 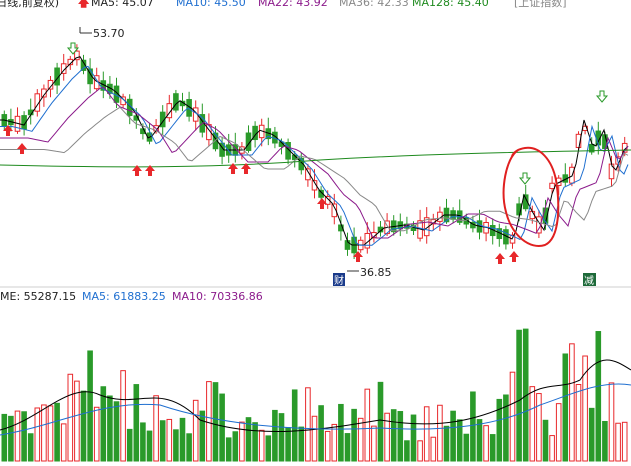 What do you see at coordinates (339, 280) in the screenshot?
I see `finance-badge-label: 财` at bounding box center [339, 280].